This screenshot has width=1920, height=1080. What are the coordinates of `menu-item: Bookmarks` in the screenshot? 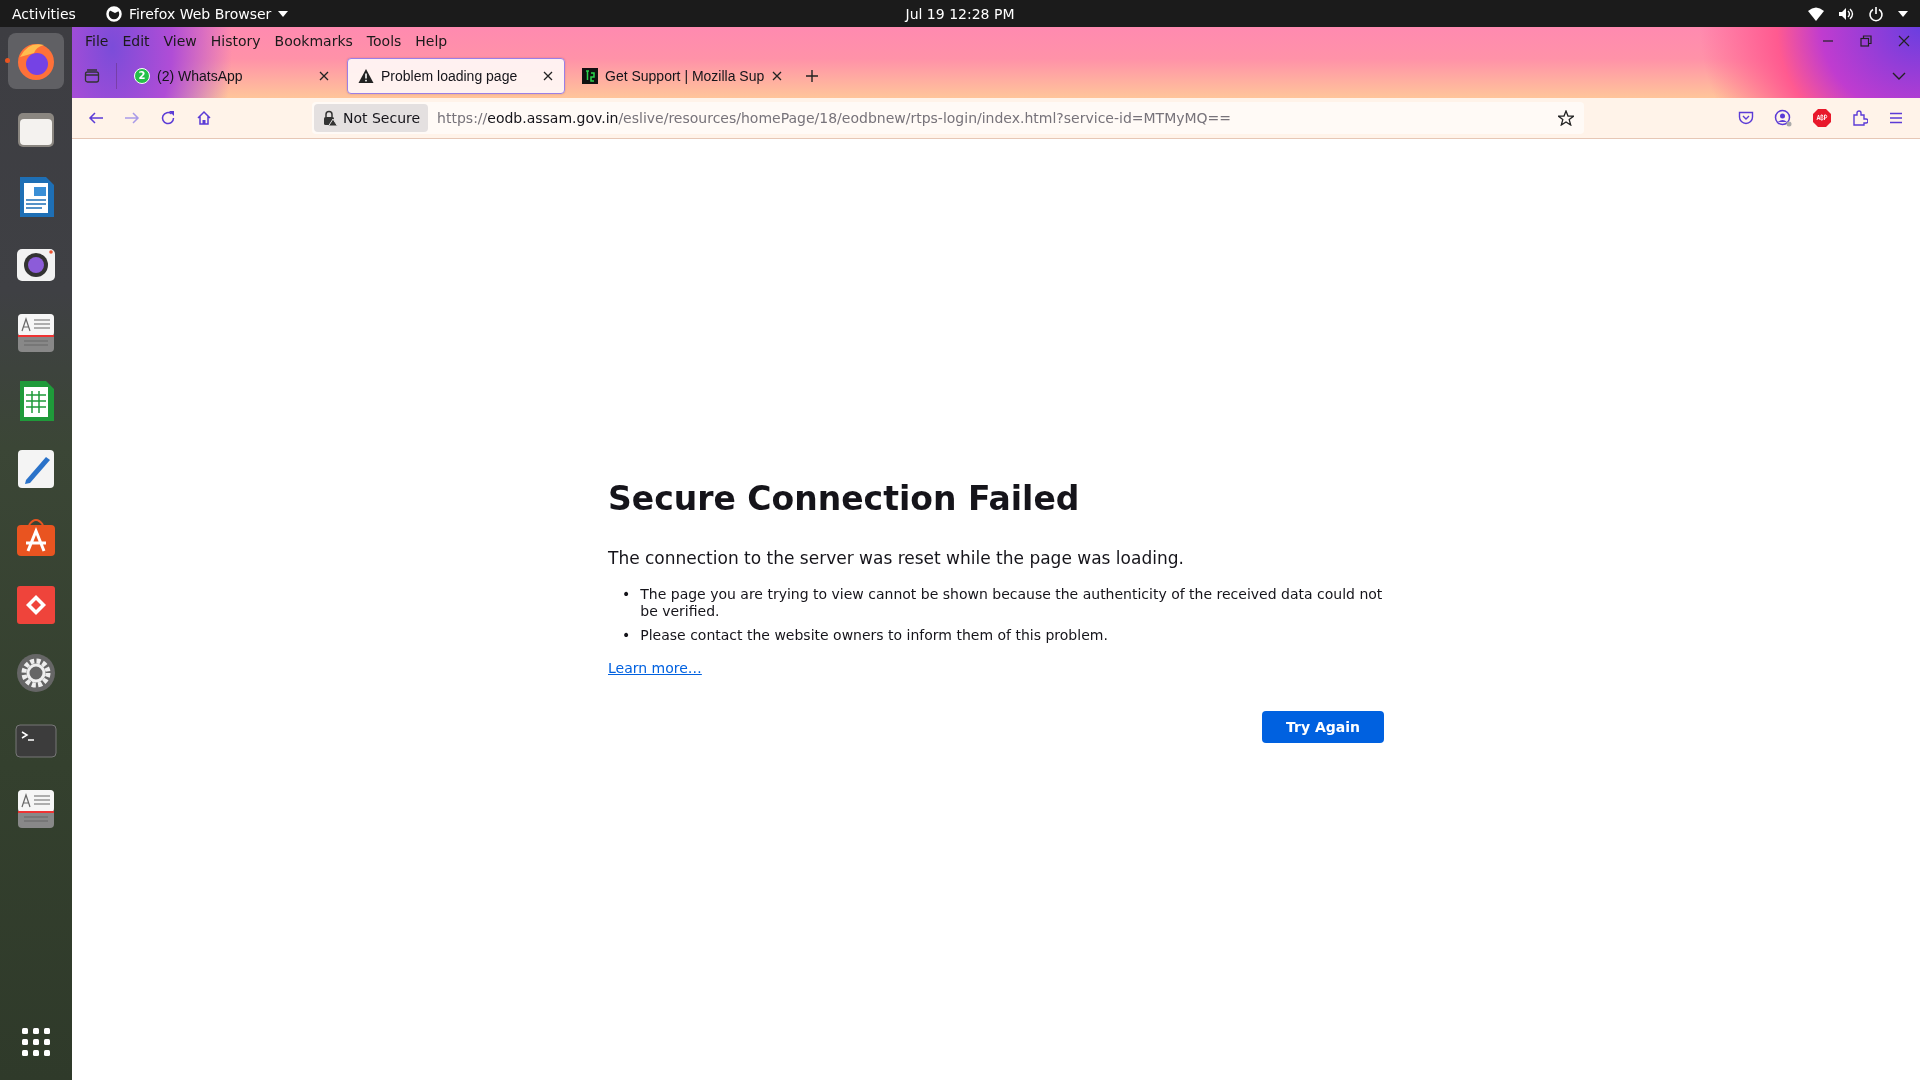 It's located at (313, 40).